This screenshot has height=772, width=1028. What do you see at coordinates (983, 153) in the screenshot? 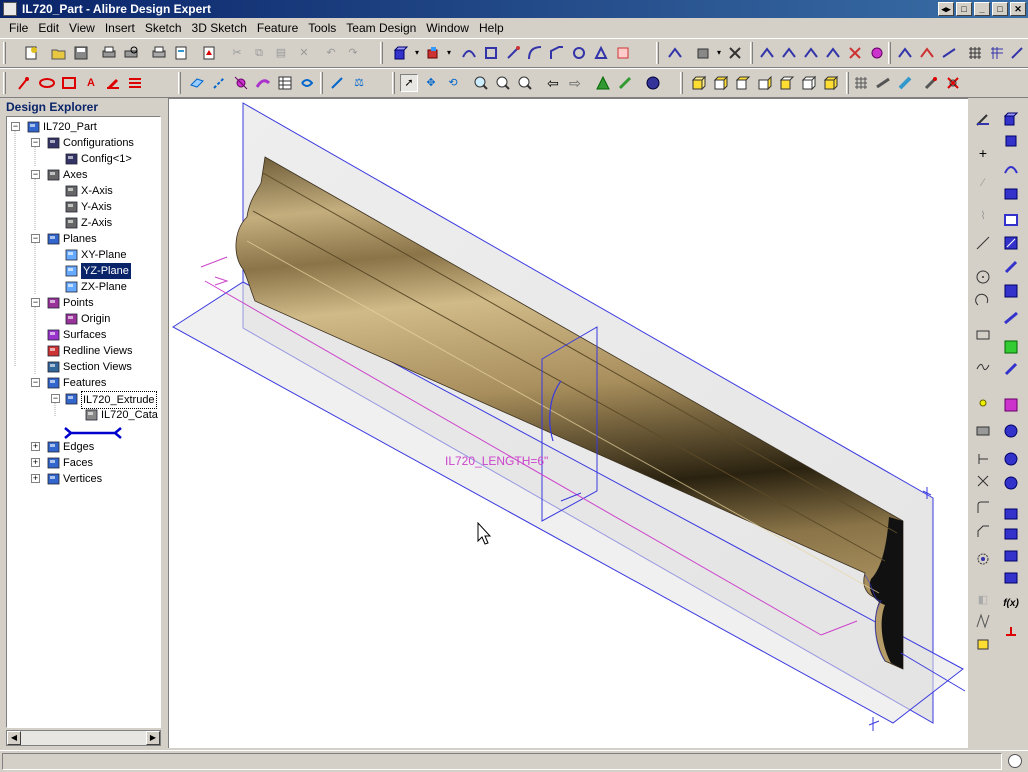
I see `point-icon: +` at bounding box center [983, 153].